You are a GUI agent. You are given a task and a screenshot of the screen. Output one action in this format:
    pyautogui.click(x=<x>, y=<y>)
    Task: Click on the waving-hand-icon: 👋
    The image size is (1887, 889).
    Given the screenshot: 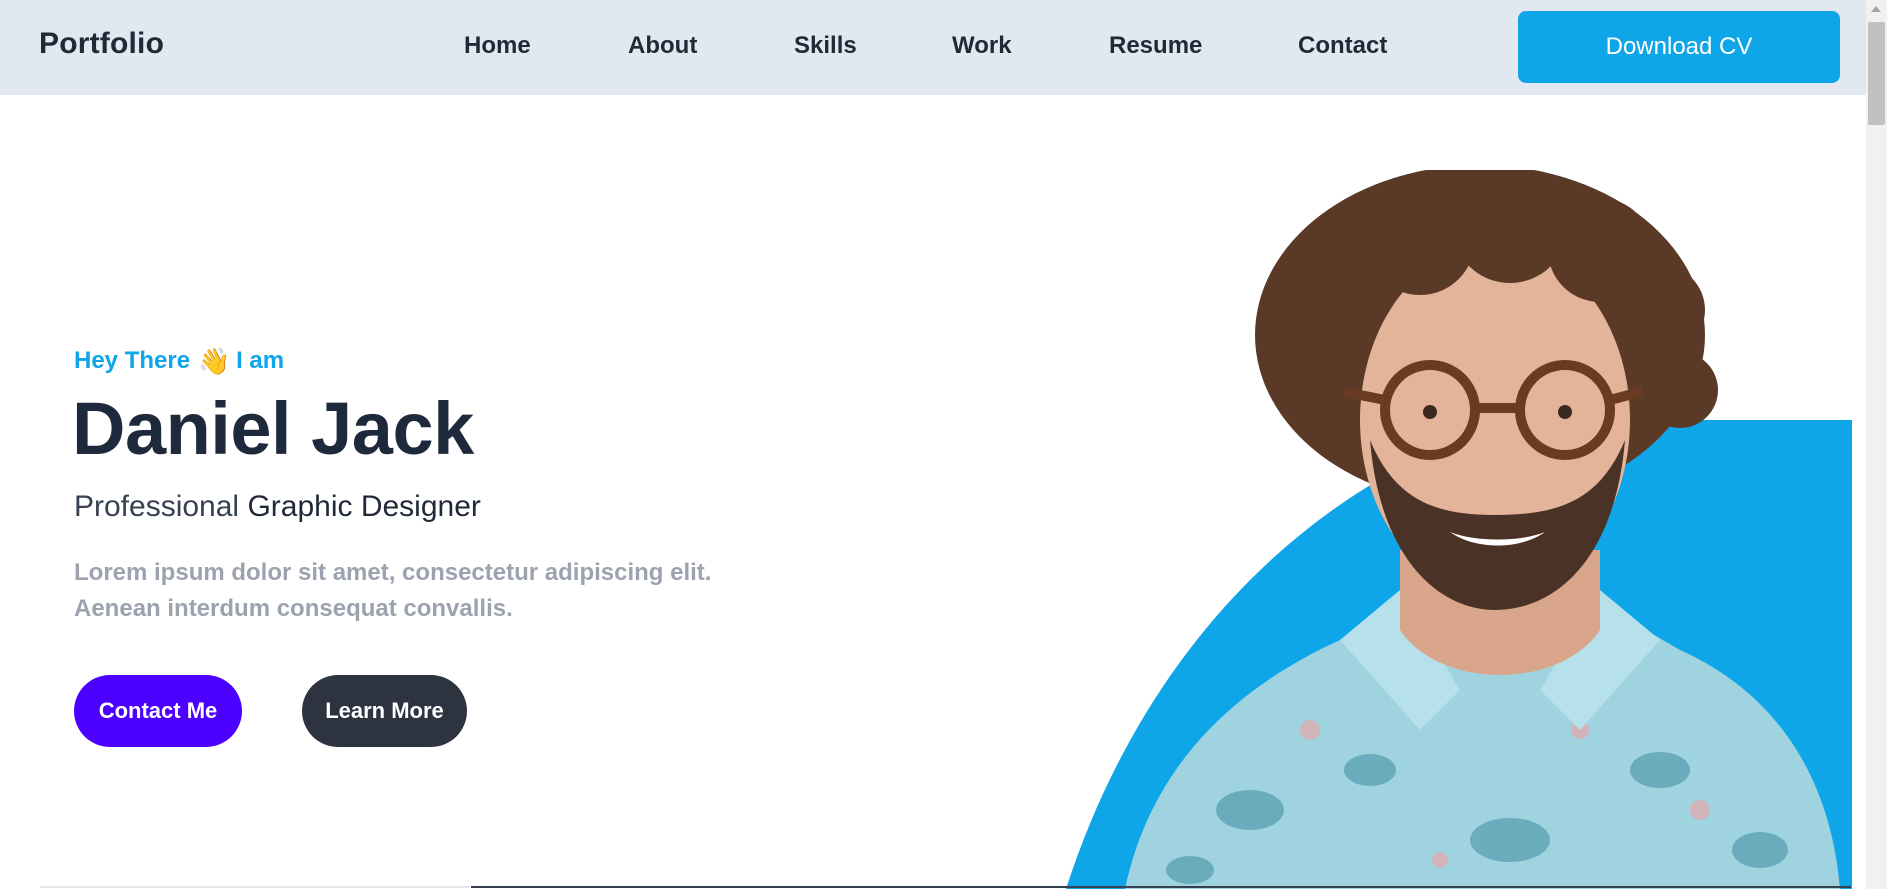 What is the action you would take?
    pyautogui.click(x=214, y=361)
    